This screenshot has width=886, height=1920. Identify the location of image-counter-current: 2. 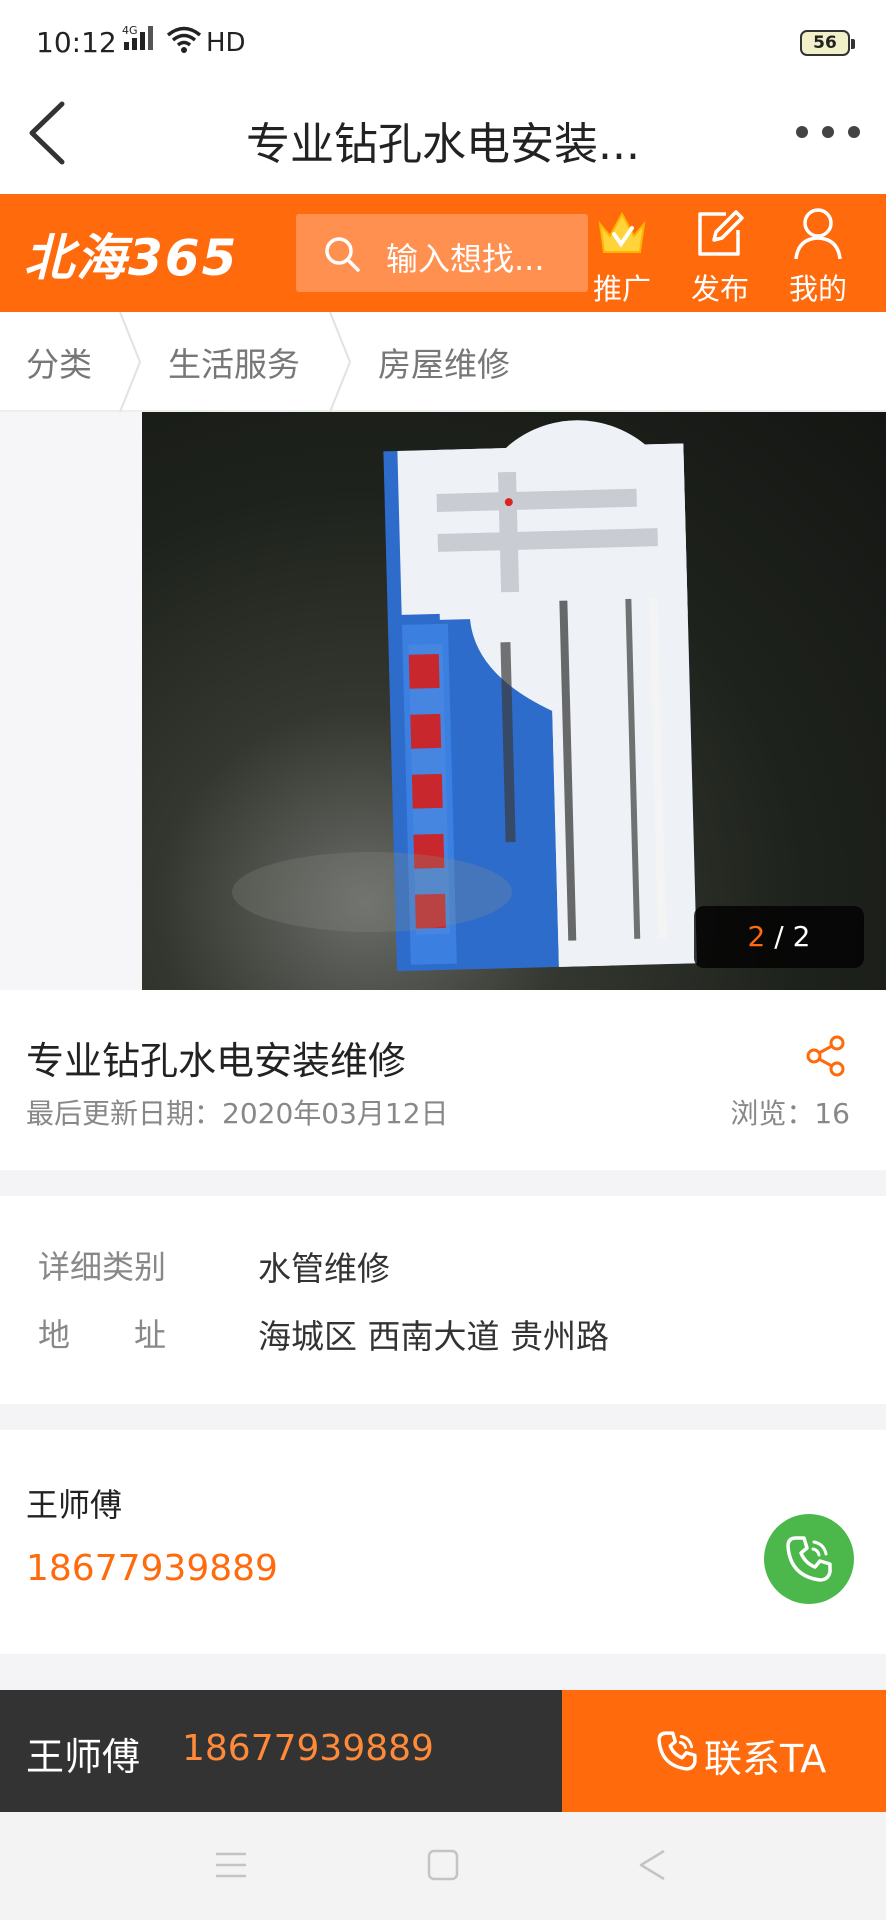
(756, 936).